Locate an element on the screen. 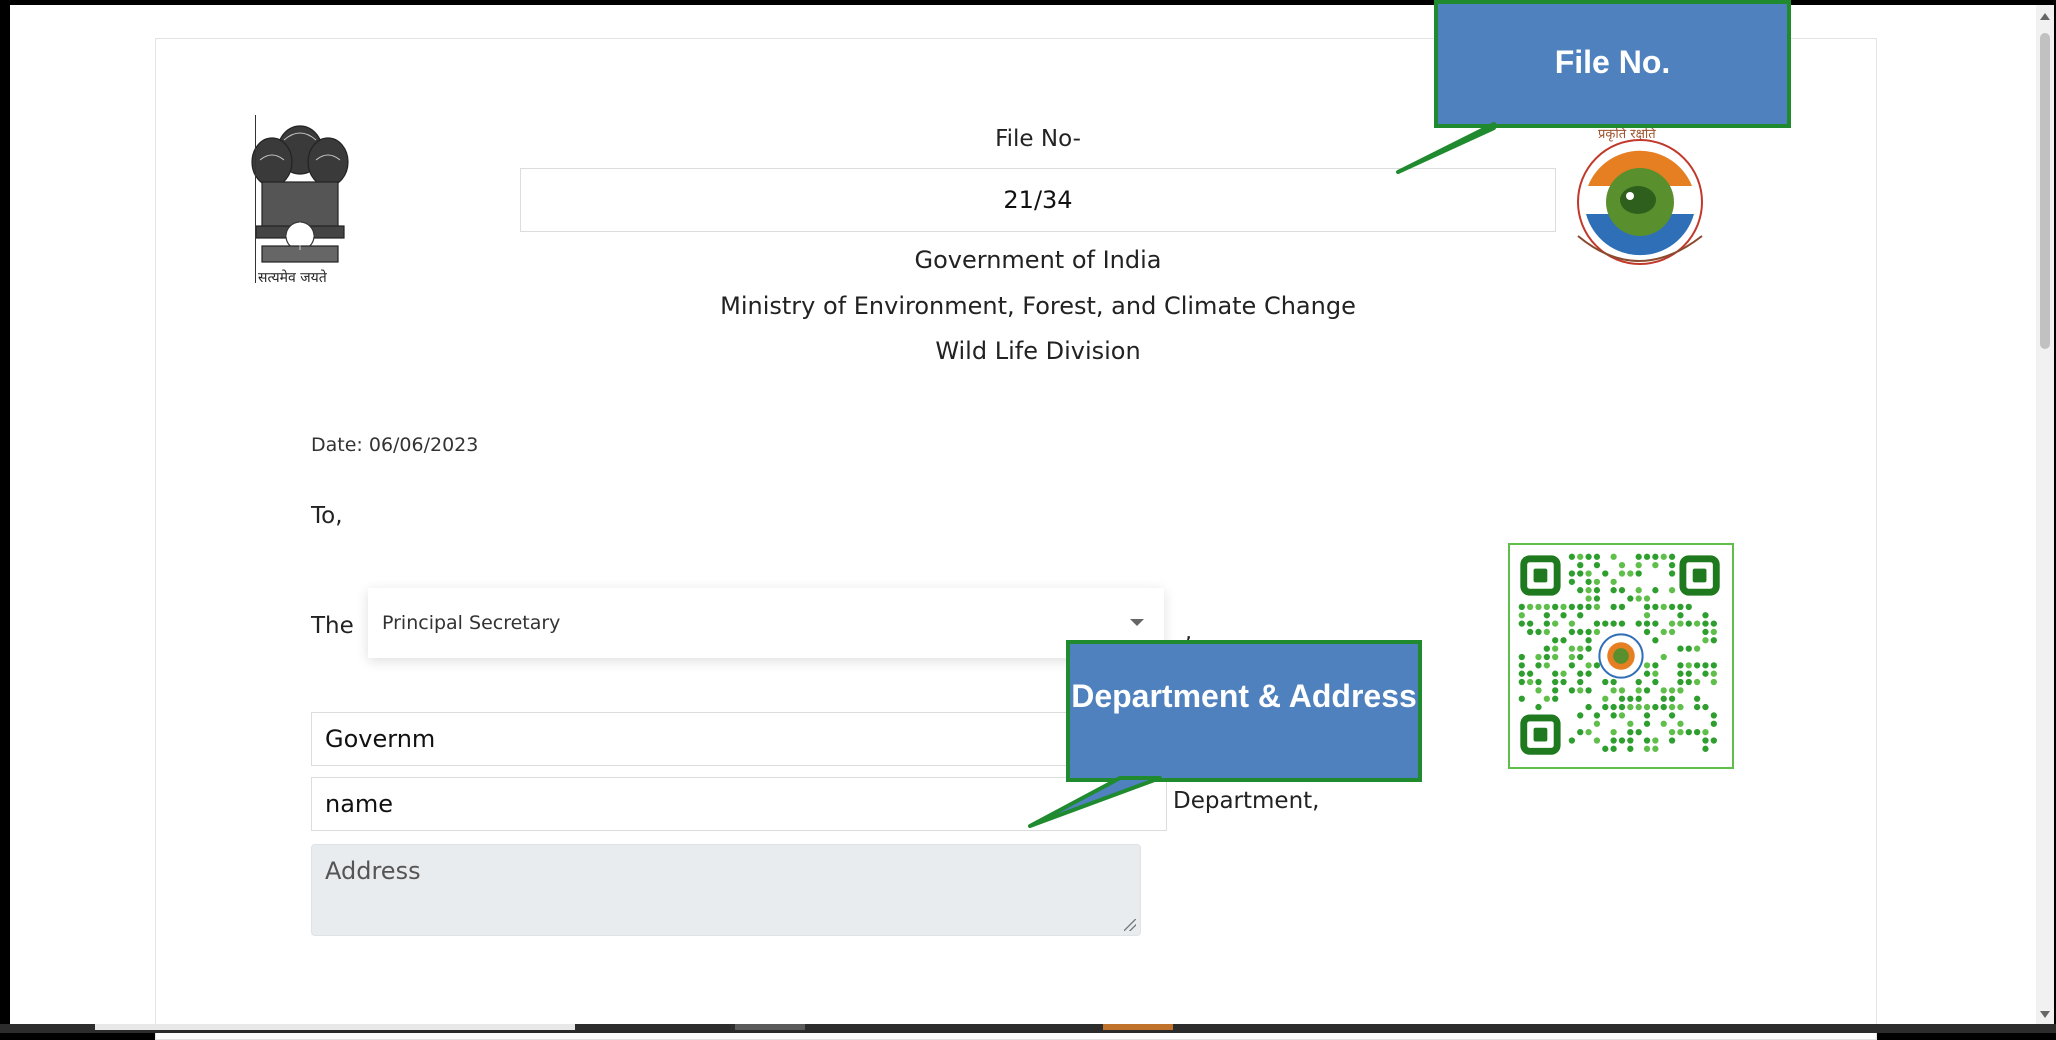 This screenshot has height=1040, width=2056. department-callout-box: Department & Address is located at coordinates (1244, 711).